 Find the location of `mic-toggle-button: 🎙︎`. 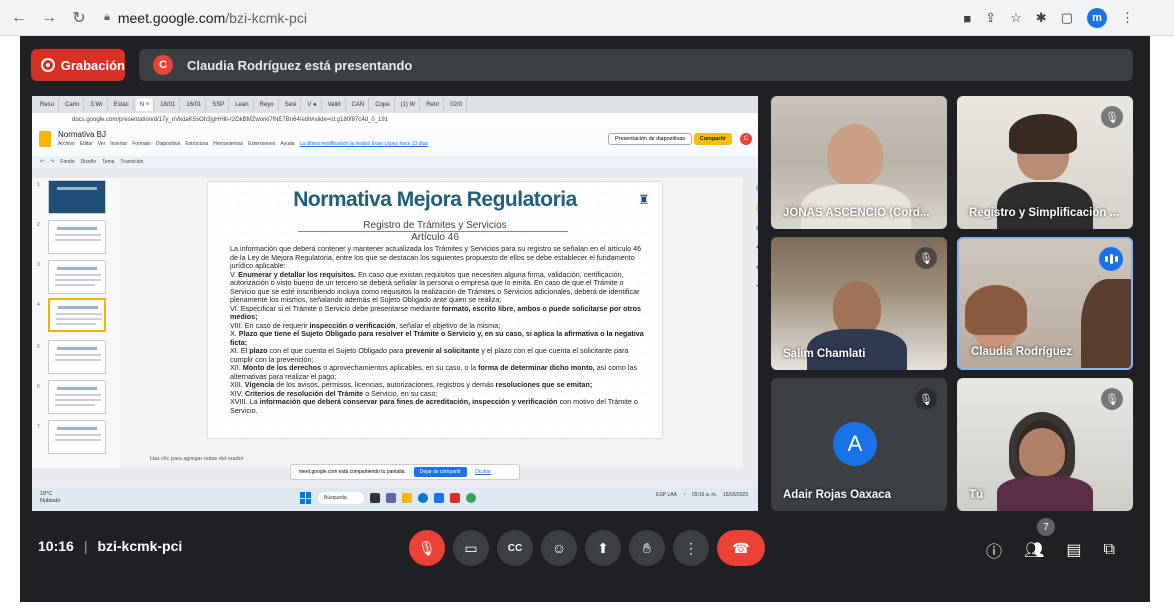

mic-toggle-button: 🎙︎ is located at coordinates (427, 548).